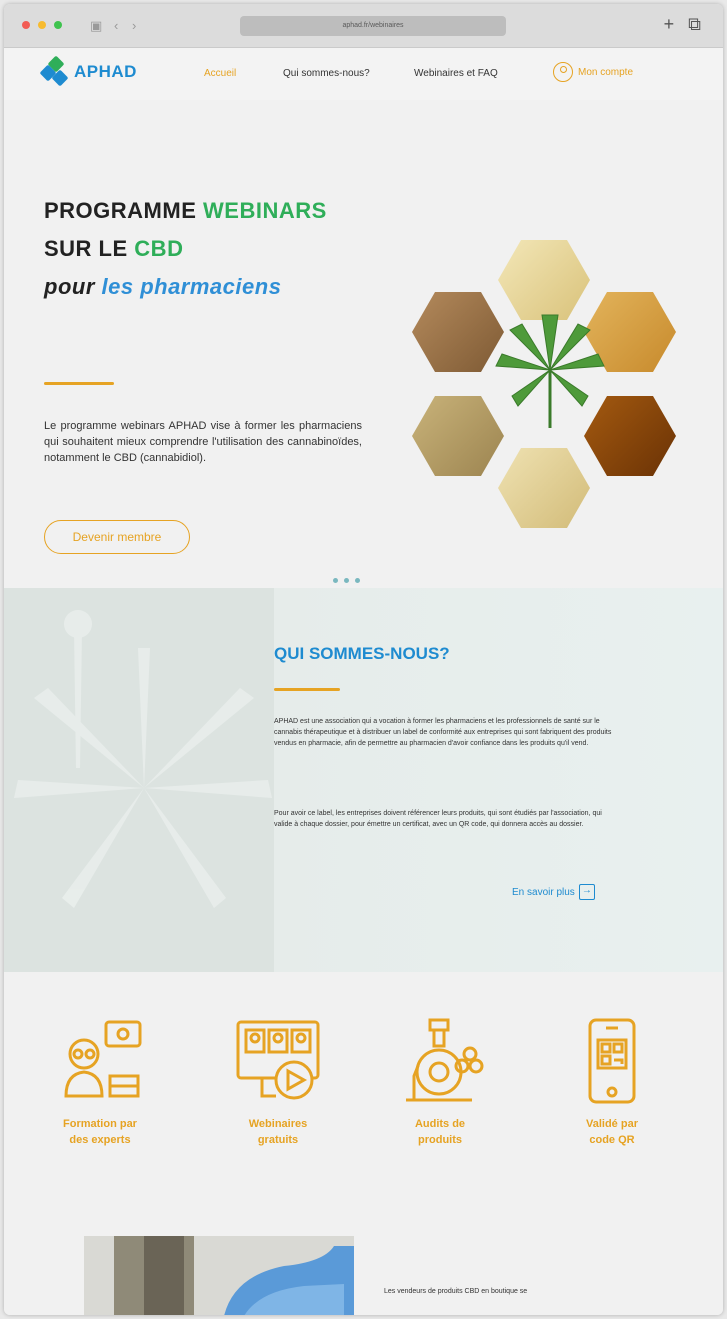 This screenshot has height=1319, width=727. Describe the element at coordinates (550, 371) in the screenshot. I see `cannabis-leaf-icon` at that location.